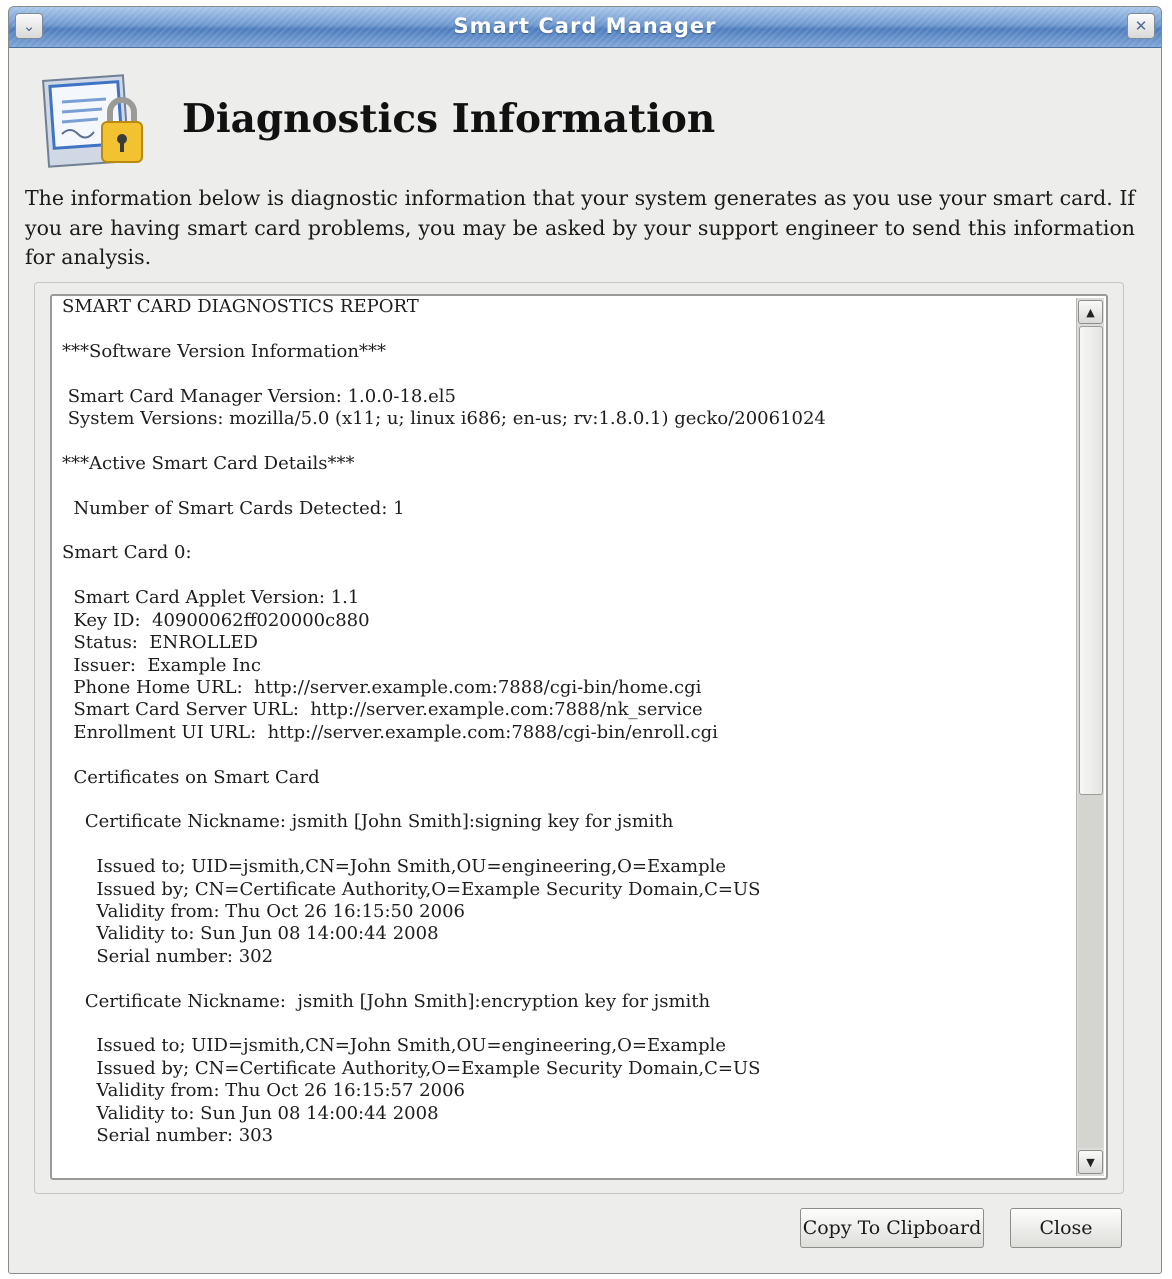 The image size is (1172, 1279). Describe the element at coordinates (208, 463) in the screenshot. I see `report-line: ***Active Smart Card Details***` at that location.